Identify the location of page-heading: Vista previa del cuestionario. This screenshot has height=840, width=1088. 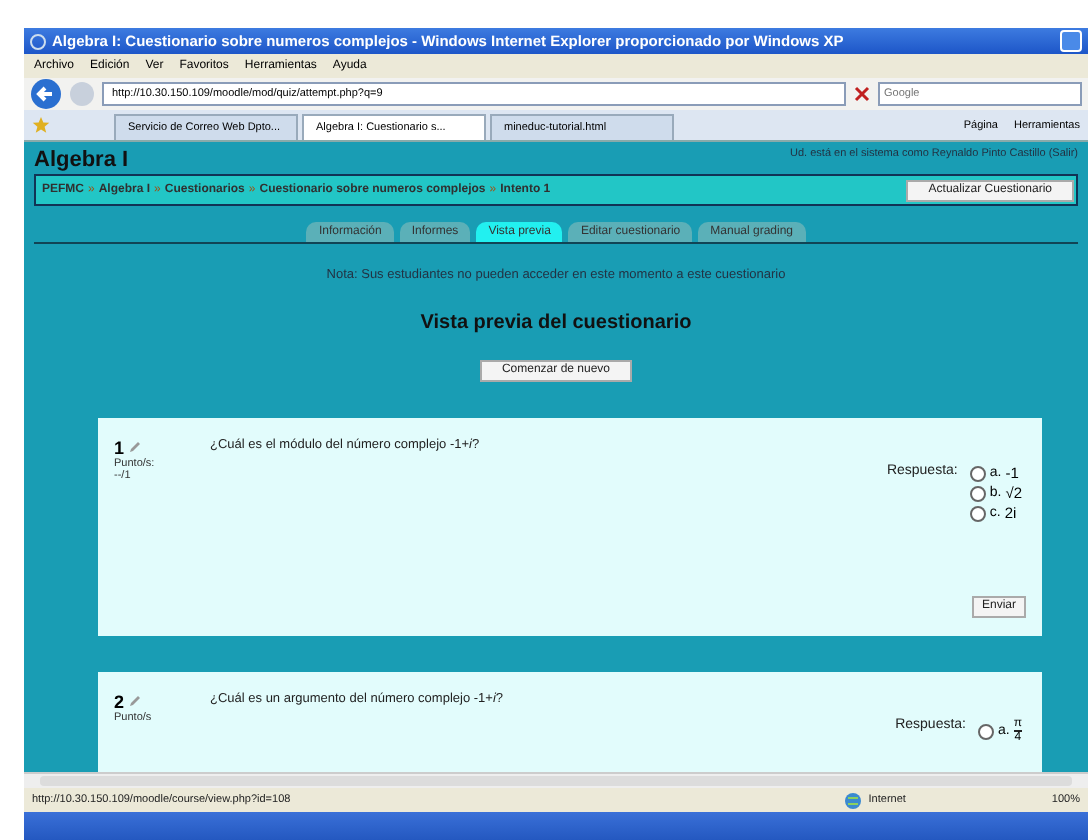
(556, 323).